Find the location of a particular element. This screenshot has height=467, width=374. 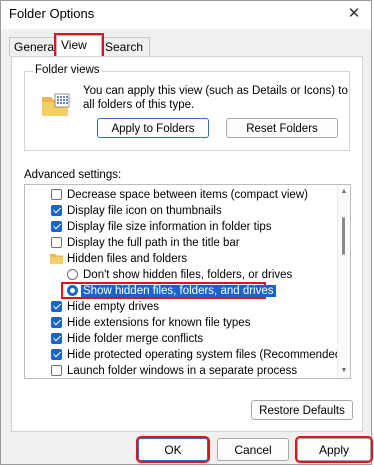

list-item-label: Hide folder merge conflicts is located at coordinates (135, 339).